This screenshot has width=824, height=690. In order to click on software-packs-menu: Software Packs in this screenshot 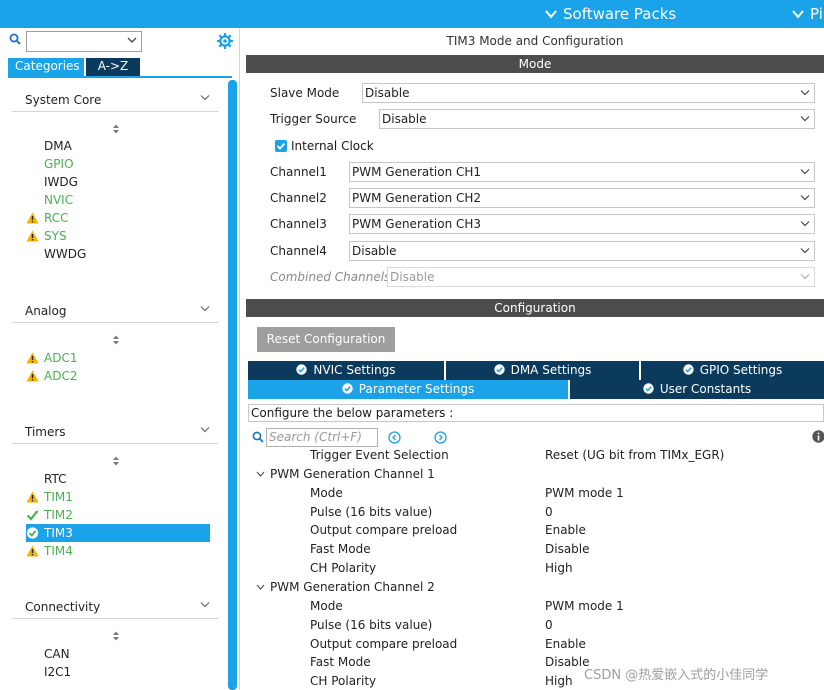, I will do `click(610, 14)`.